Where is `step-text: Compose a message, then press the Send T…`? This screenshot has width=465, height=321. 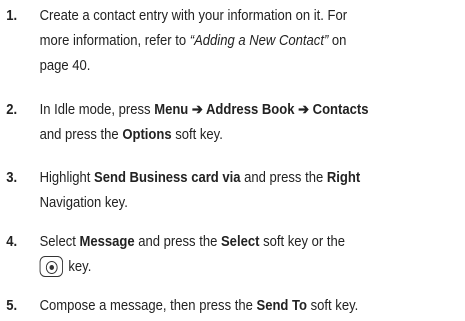
step-text: Compose a message, then press the Send T… is located at coordinates (251, 306).